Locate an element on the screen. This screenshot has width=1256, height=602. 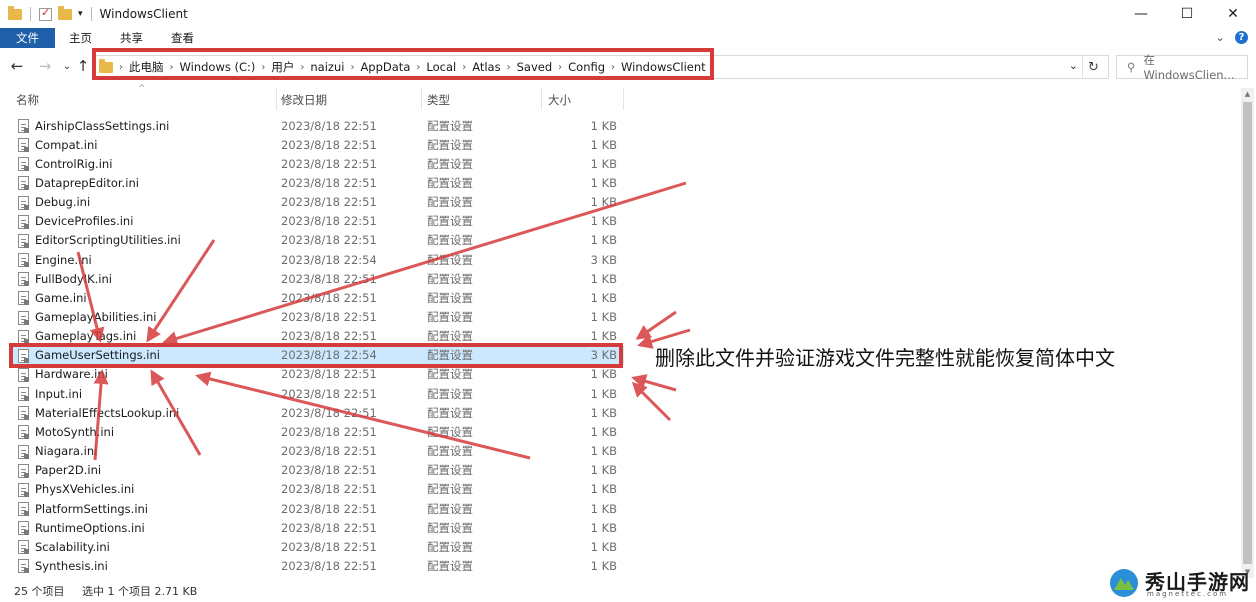
tab-view: 查看 is located at coordinates (182, 38).